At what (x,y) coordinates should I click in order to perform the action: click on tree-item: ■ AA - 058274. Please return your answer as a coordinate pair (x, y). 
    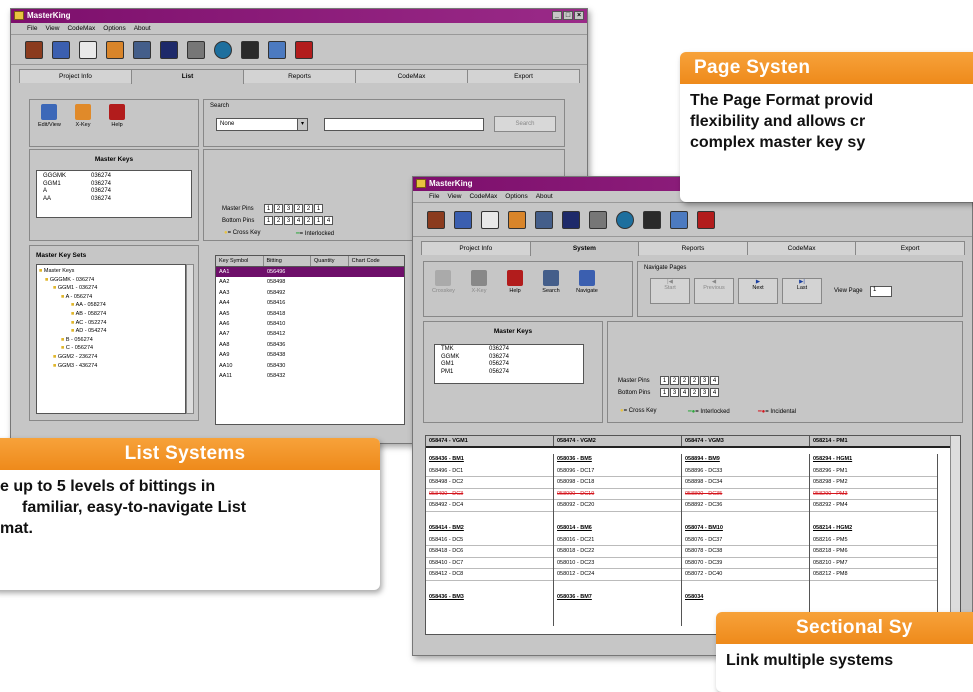
    Looking at the image, I should click on (111, 305).